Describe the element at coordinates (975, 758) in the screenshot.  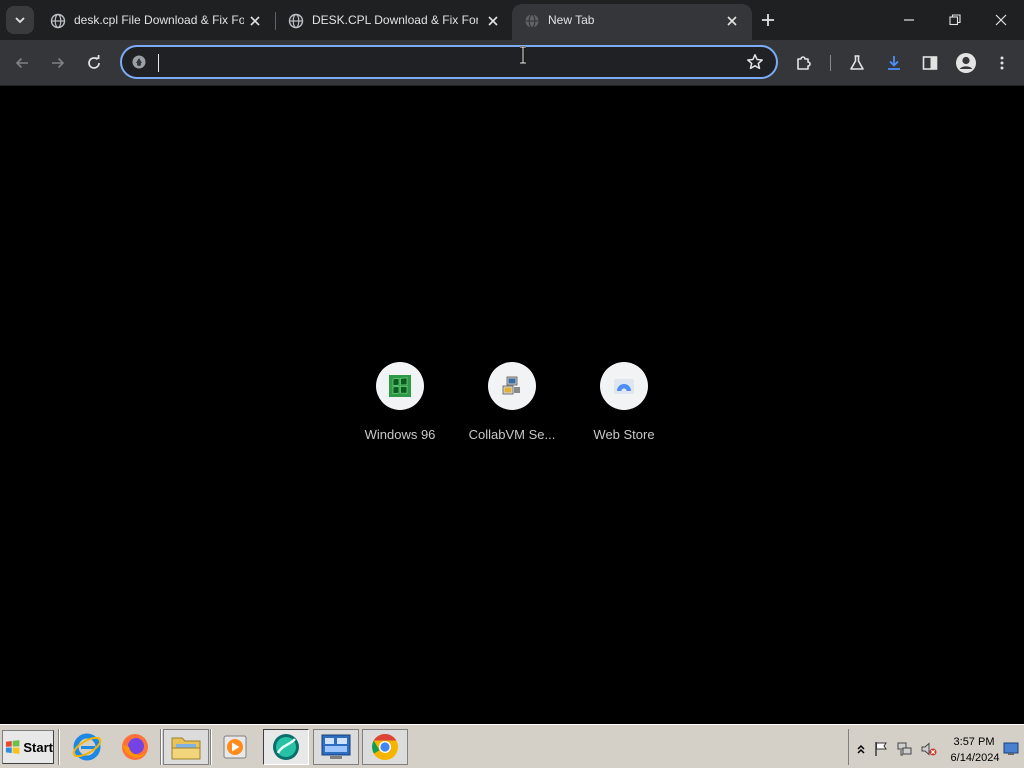
I see `clock-date: 6/14/2024` at that location.